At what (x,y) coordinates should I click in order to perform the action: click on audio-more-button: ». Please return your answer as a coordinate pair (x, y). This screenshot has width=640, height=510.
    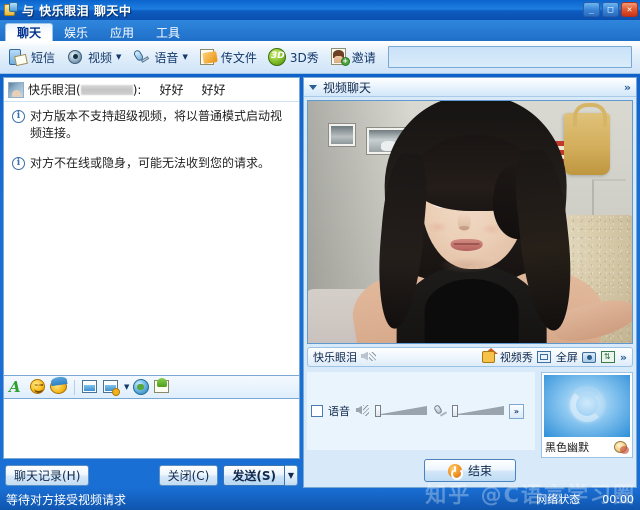
    Looking at the image, I should click on (516, 411).